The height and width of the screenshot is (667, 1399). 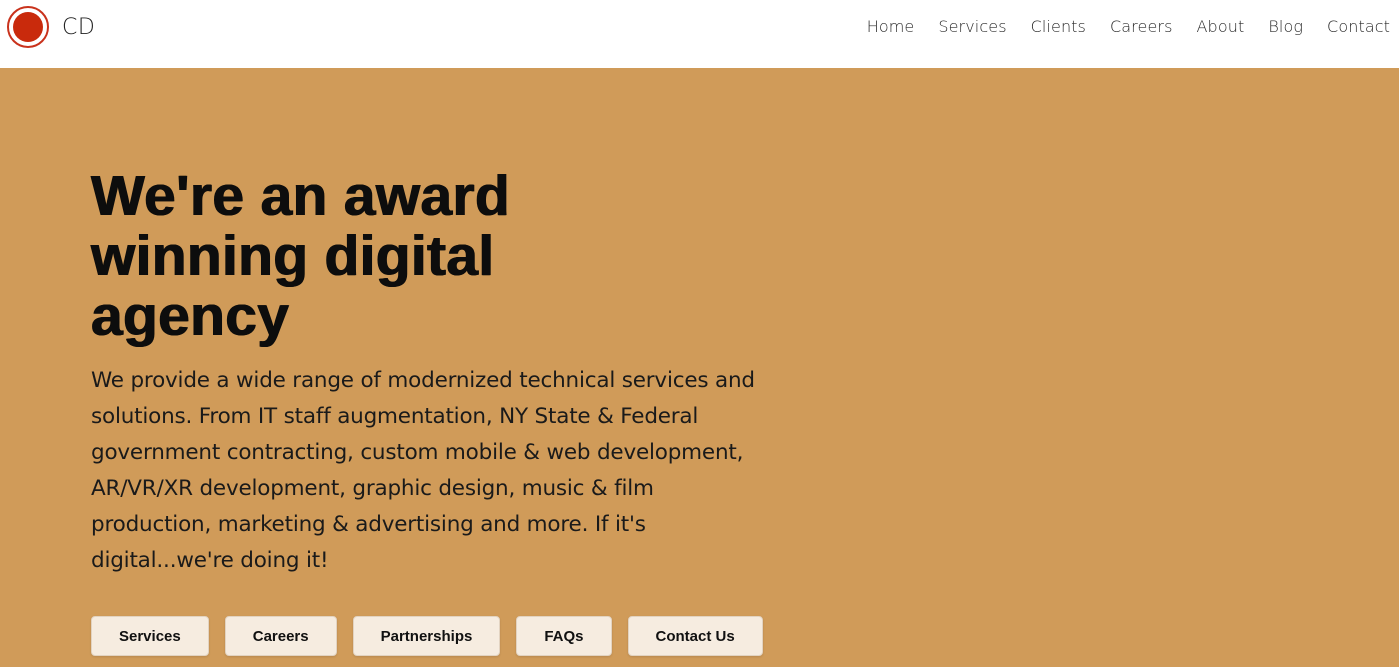 What do you see at coordinates (695, 636) in the screenshot?
I see `contact-us-button: Contact Us` at bounding box center [695, 636].